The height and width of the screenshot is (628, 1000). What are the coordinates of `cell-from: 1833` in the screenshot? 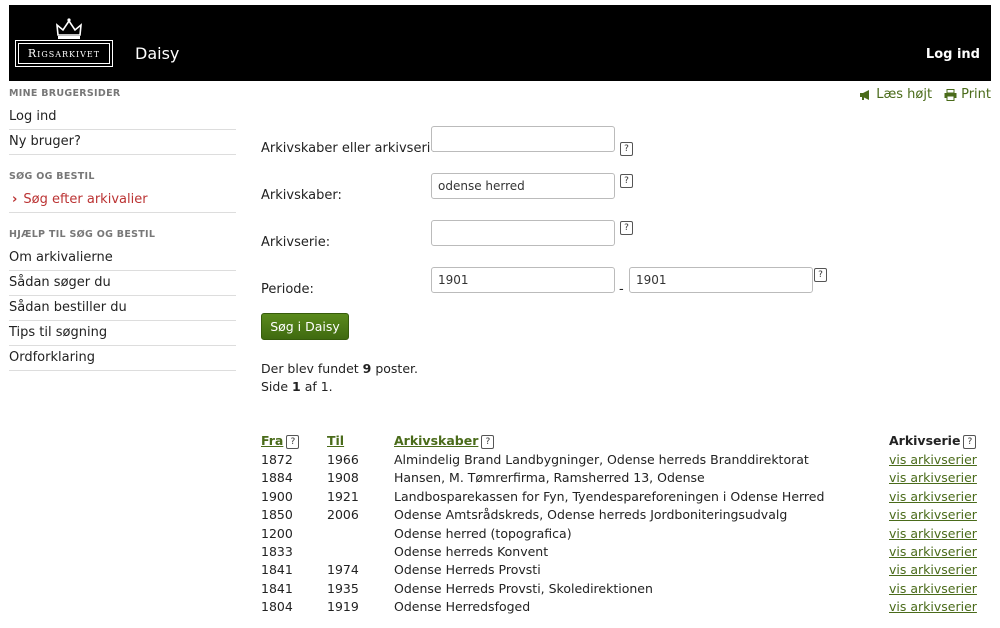 It's located at (277, 551).